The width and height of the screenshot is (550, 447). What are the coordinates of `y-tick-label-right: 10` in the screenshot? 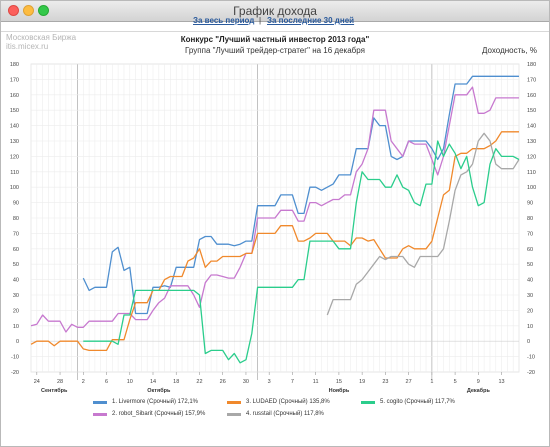 It's located at (530, 327).